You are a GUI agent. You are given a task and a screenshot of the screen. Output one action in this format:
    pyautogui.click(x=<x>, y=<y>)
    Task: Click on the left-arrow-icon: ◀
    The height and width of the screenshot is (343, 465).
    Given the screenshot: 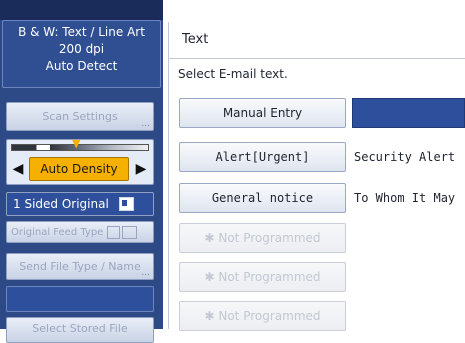 What is the action you would take?
    pyautogui.click(x=18, y=169)
    